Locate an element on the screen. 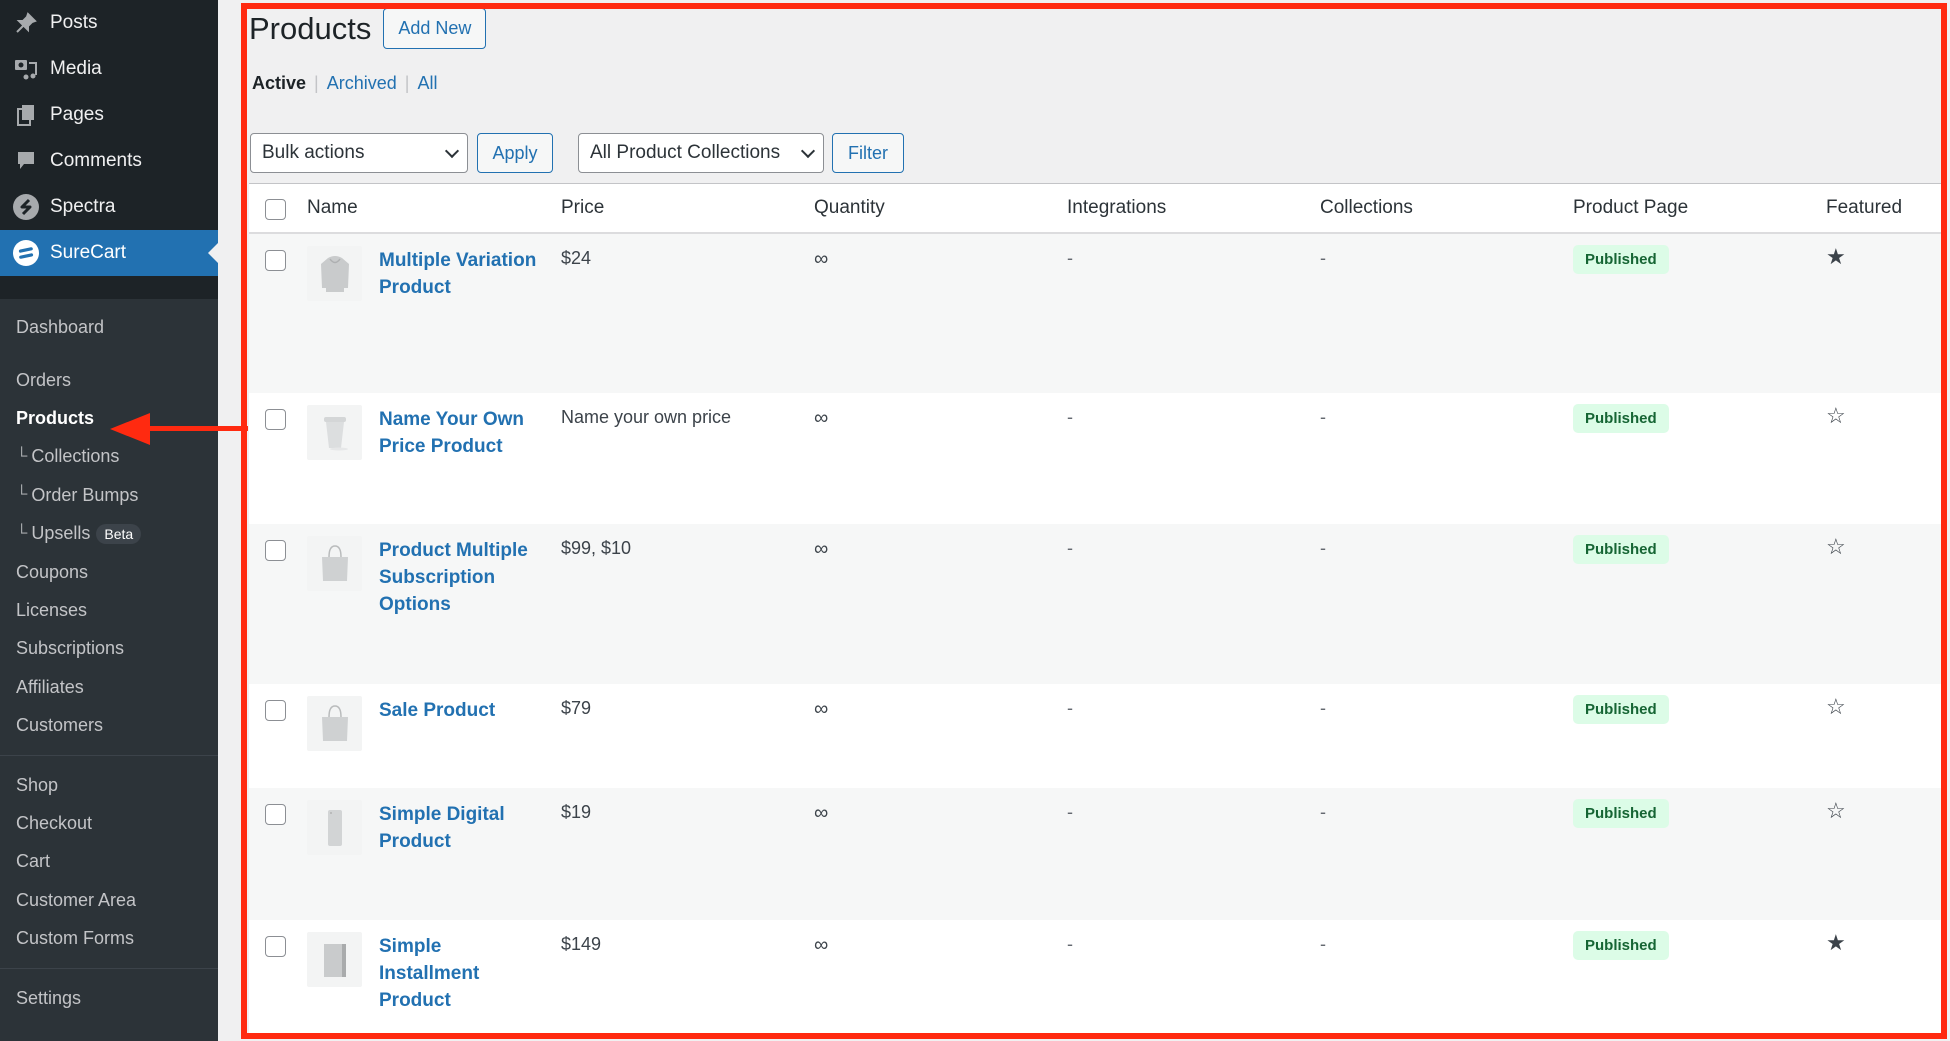  sidebar-item-media: Media is located at coordinates (109, 69).